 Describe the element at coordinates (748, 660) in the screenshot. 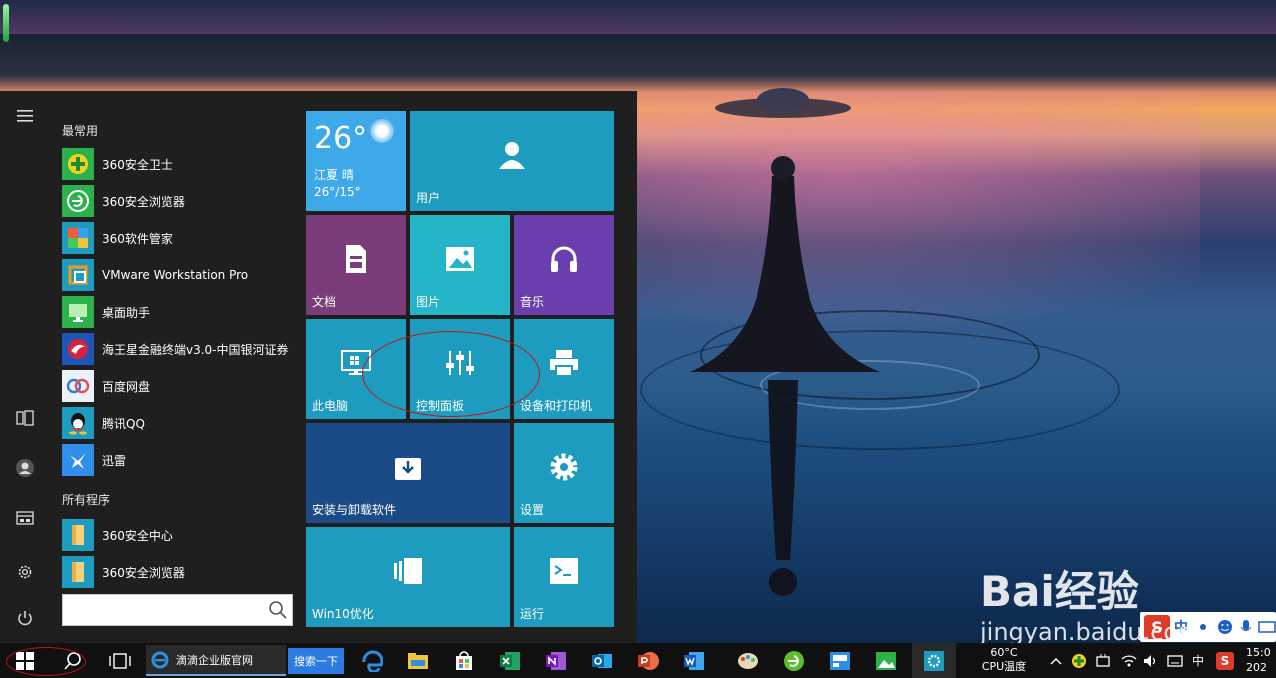

I see `taskbar-paint` at that location.